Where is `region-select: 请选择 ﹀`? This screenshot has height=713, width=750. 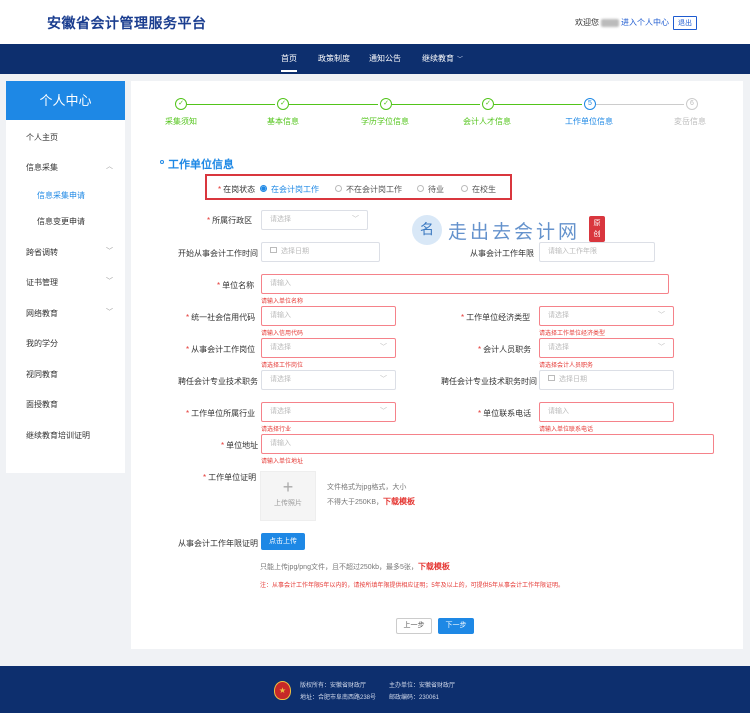 region-select: 请选择 ﹀ is located at coordinates (314, 220).